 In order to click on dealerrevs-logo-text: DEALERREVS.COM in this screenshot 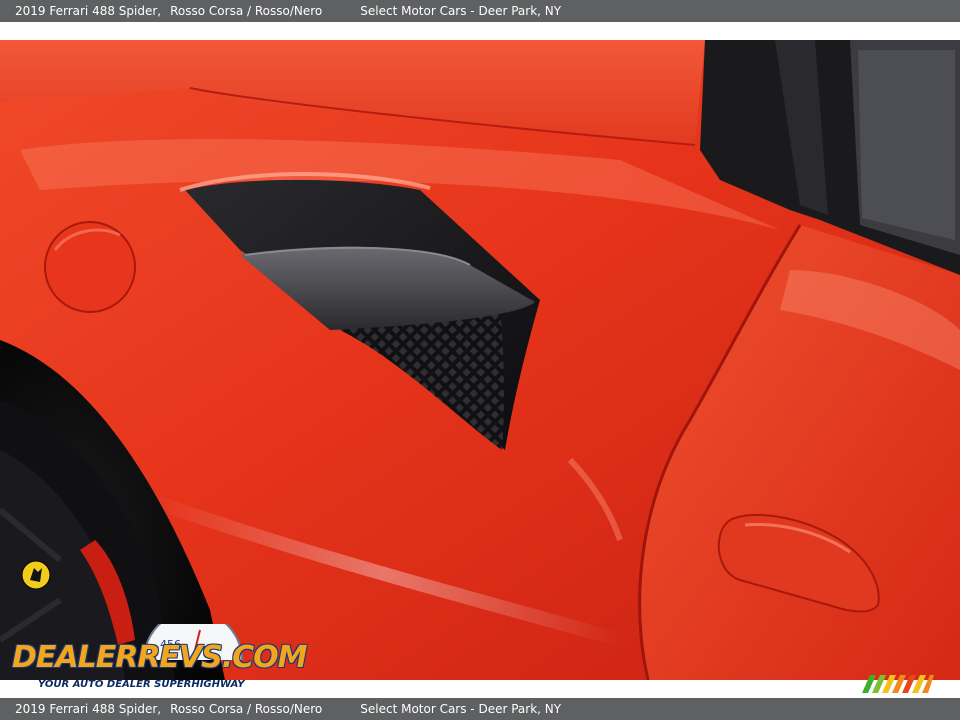, I will do `click(160, 657)`.